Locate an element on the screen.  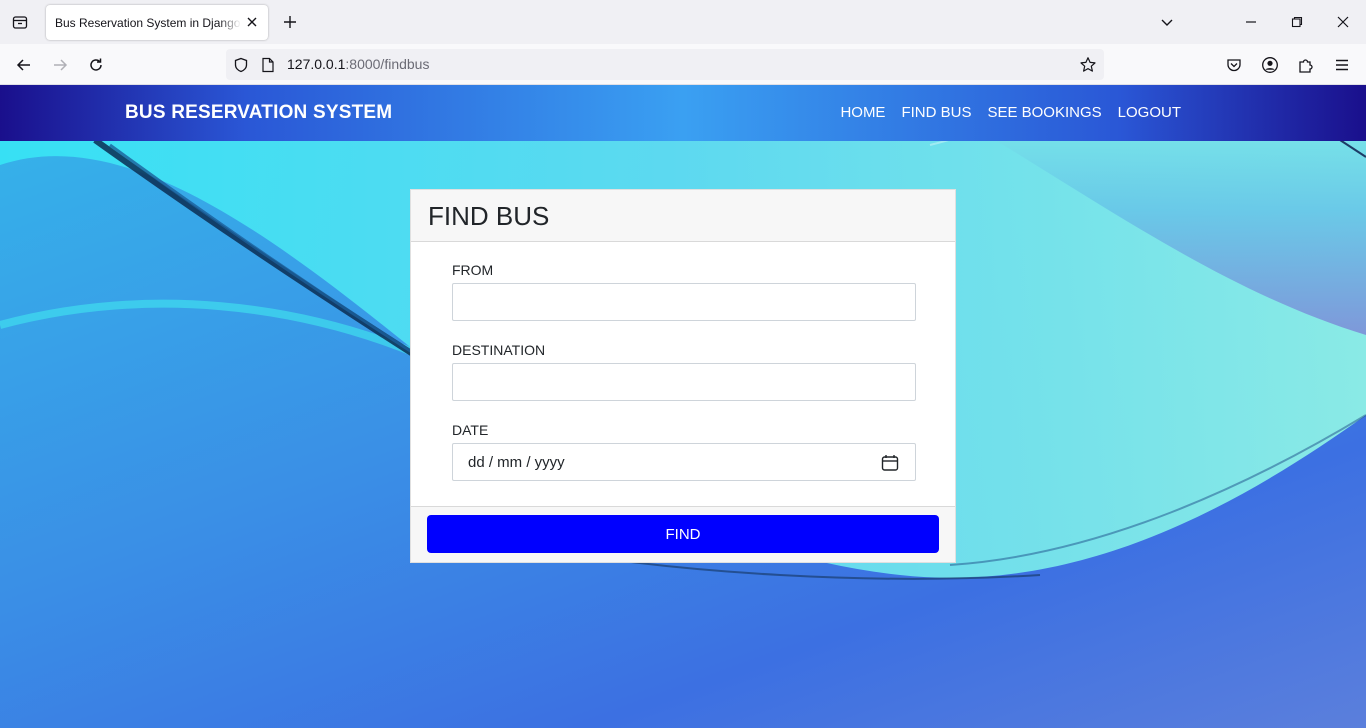
nav-link-find-bus: FIND BUS is located at coordinates (936, 112).